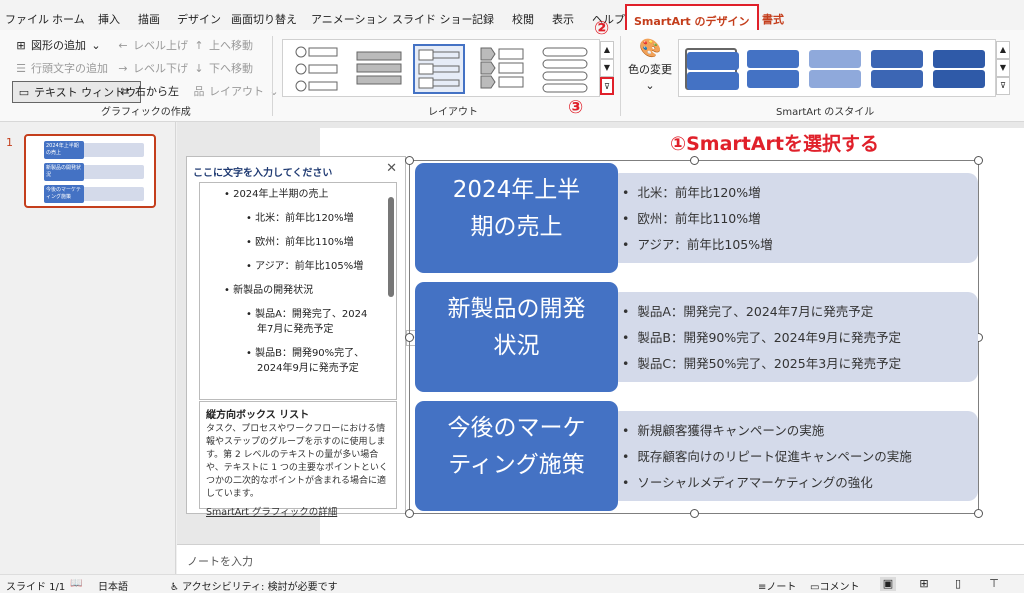 Image resolution: width=1024 pixels, height=593 pixels. I want to click on list-item: • 製品A：開発完了、2024, so click(306, 314).